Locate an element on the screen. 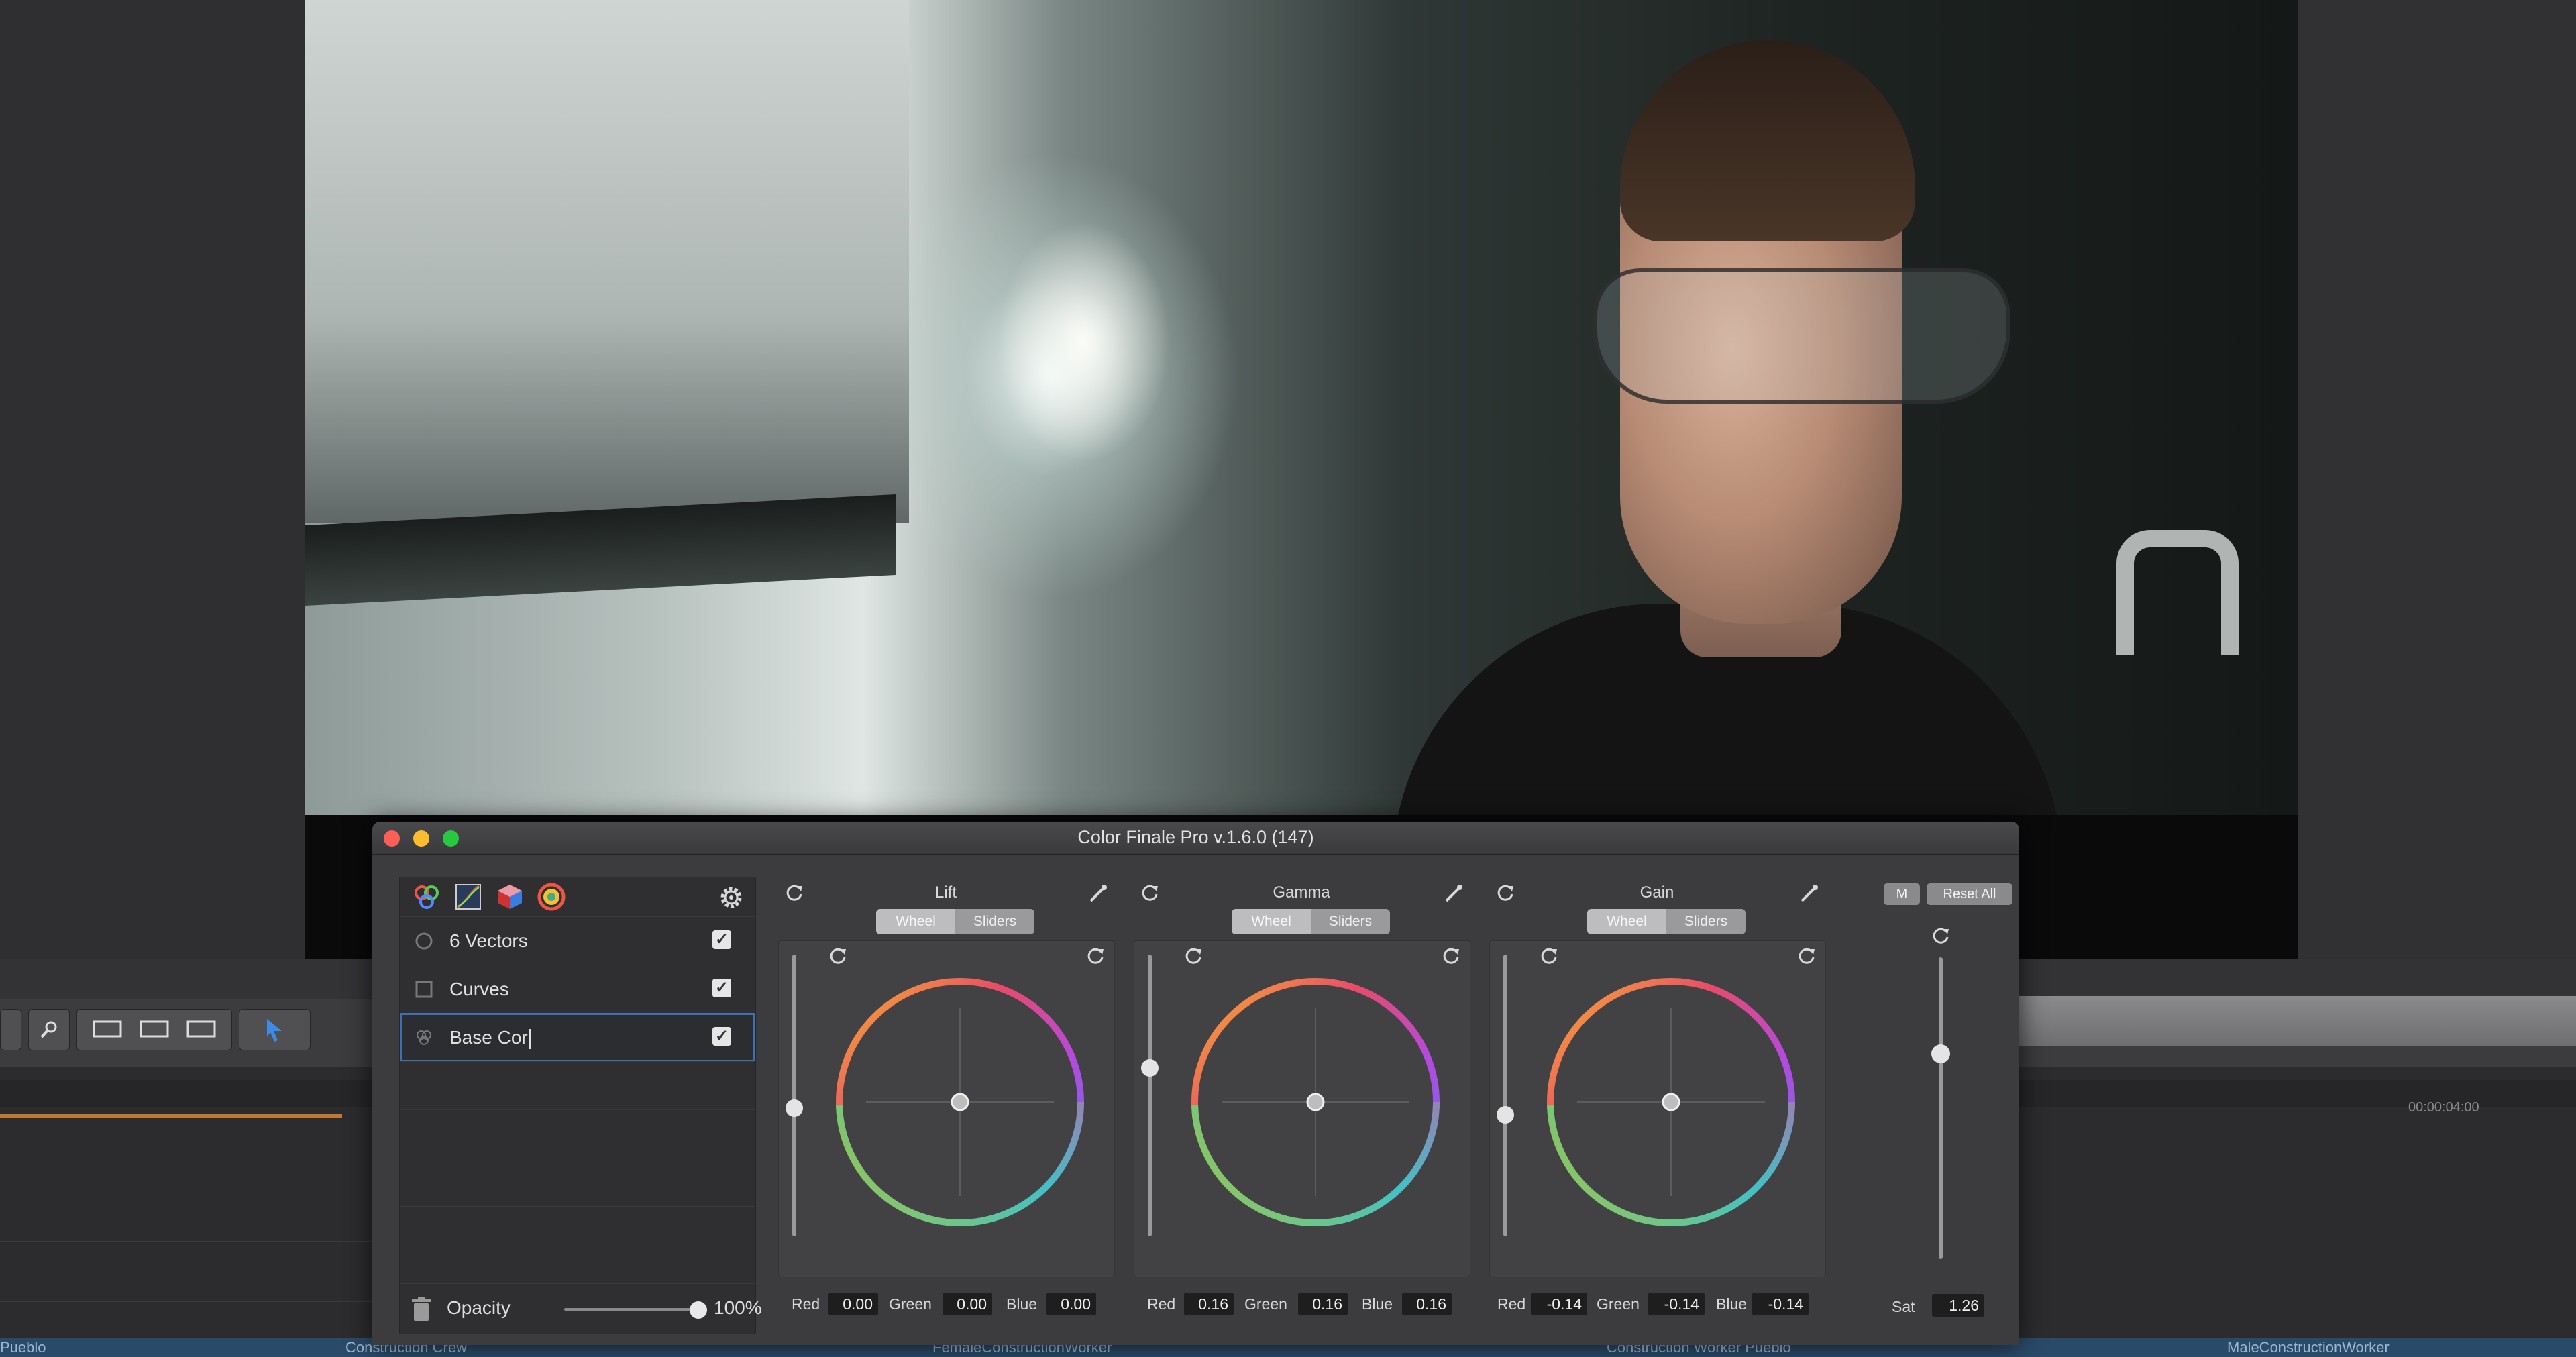 The image size is (2576, 1357). saturation-knob is located at coordinates (1940, 1053).